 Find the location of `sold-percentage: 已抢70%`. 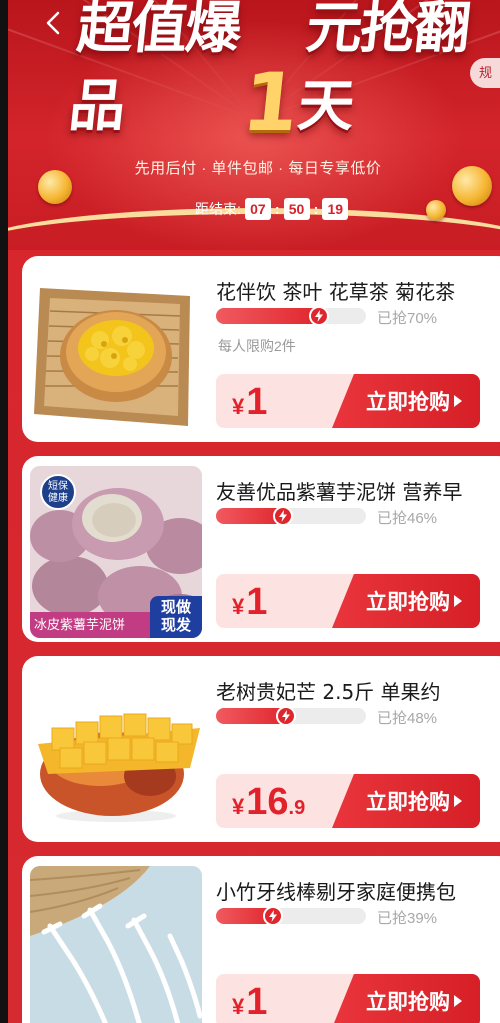

sold-percentage: 已抢70% is located at coordinates (407, 318).